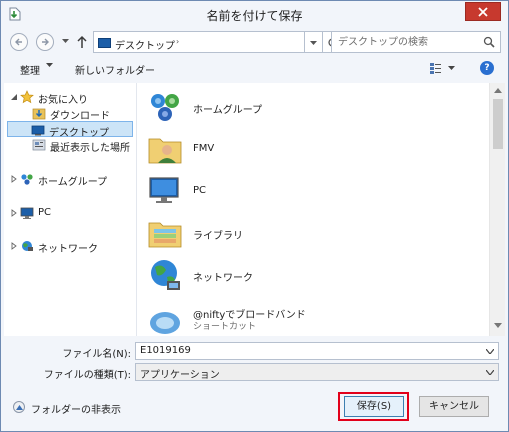 The image size is (509, 432). Describe the element at coordinates (45, 212) in the screenshot. I see `tree-item-label: PC` at that location.